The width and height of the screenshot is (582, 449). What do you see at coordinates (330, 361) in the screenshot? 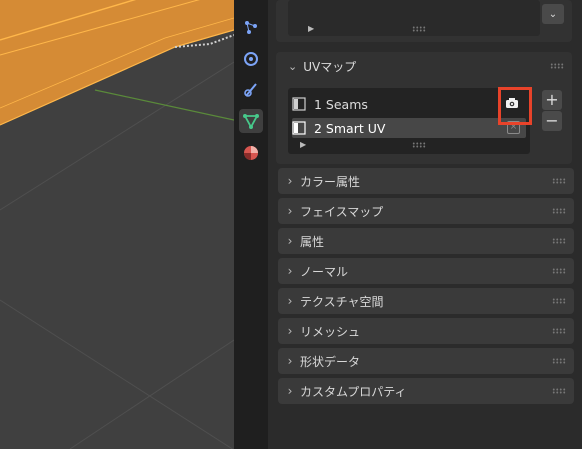
I see `panel-title: 形状データ` at bounding box center [330, 361].